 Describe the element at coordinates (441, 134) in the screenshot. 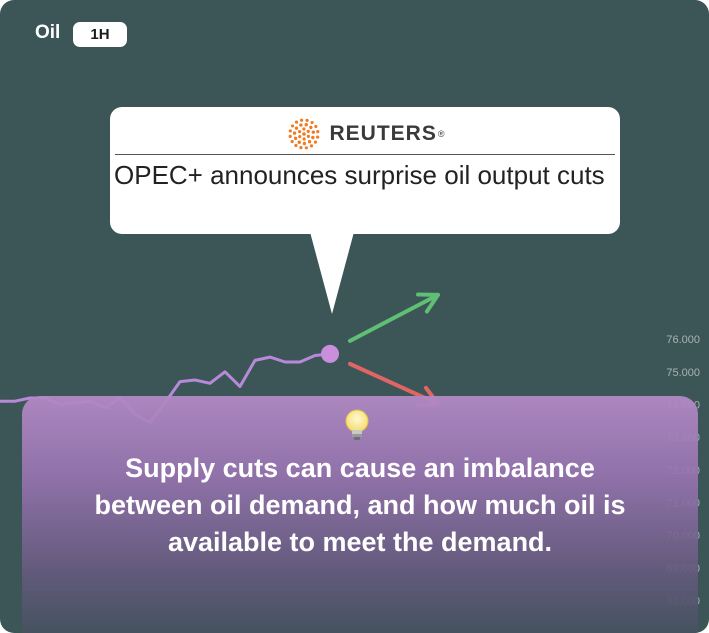

I see `registered-mark: ®` at that location.